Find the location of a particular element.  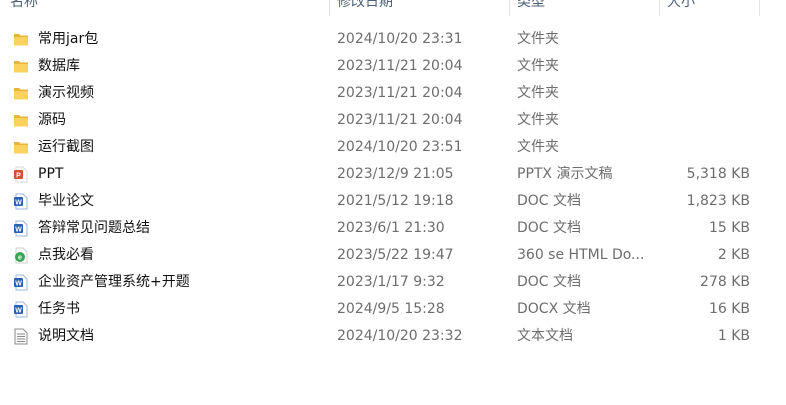

txt-file-icon is located at coordinates (21, 336).